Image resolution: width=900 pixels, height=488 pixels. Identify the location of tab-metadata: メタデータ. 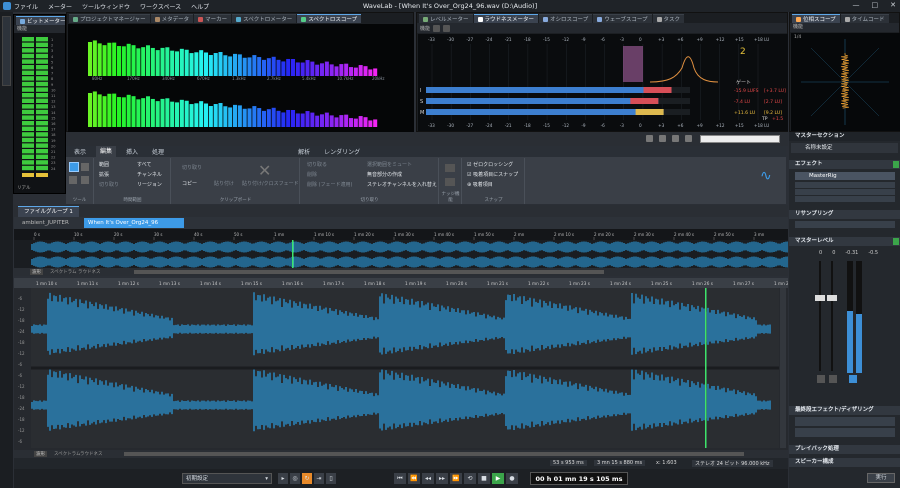
(172, 18).